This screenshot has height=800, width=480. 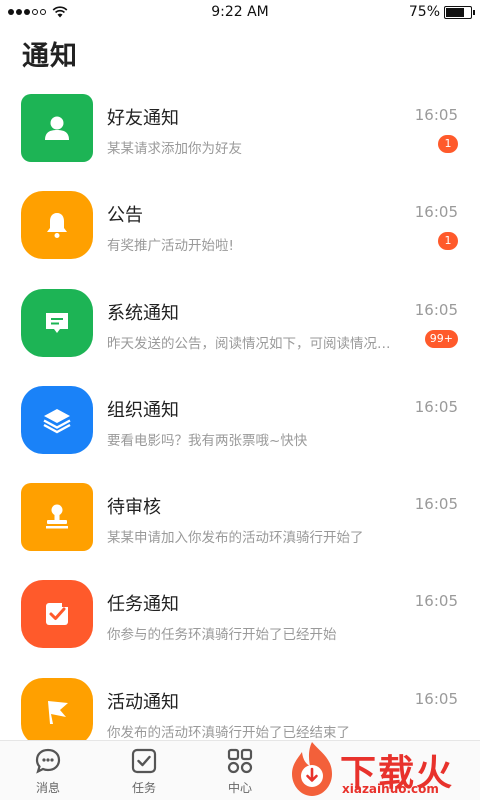 I want to click on message-icon, so click(x=57, y=322).